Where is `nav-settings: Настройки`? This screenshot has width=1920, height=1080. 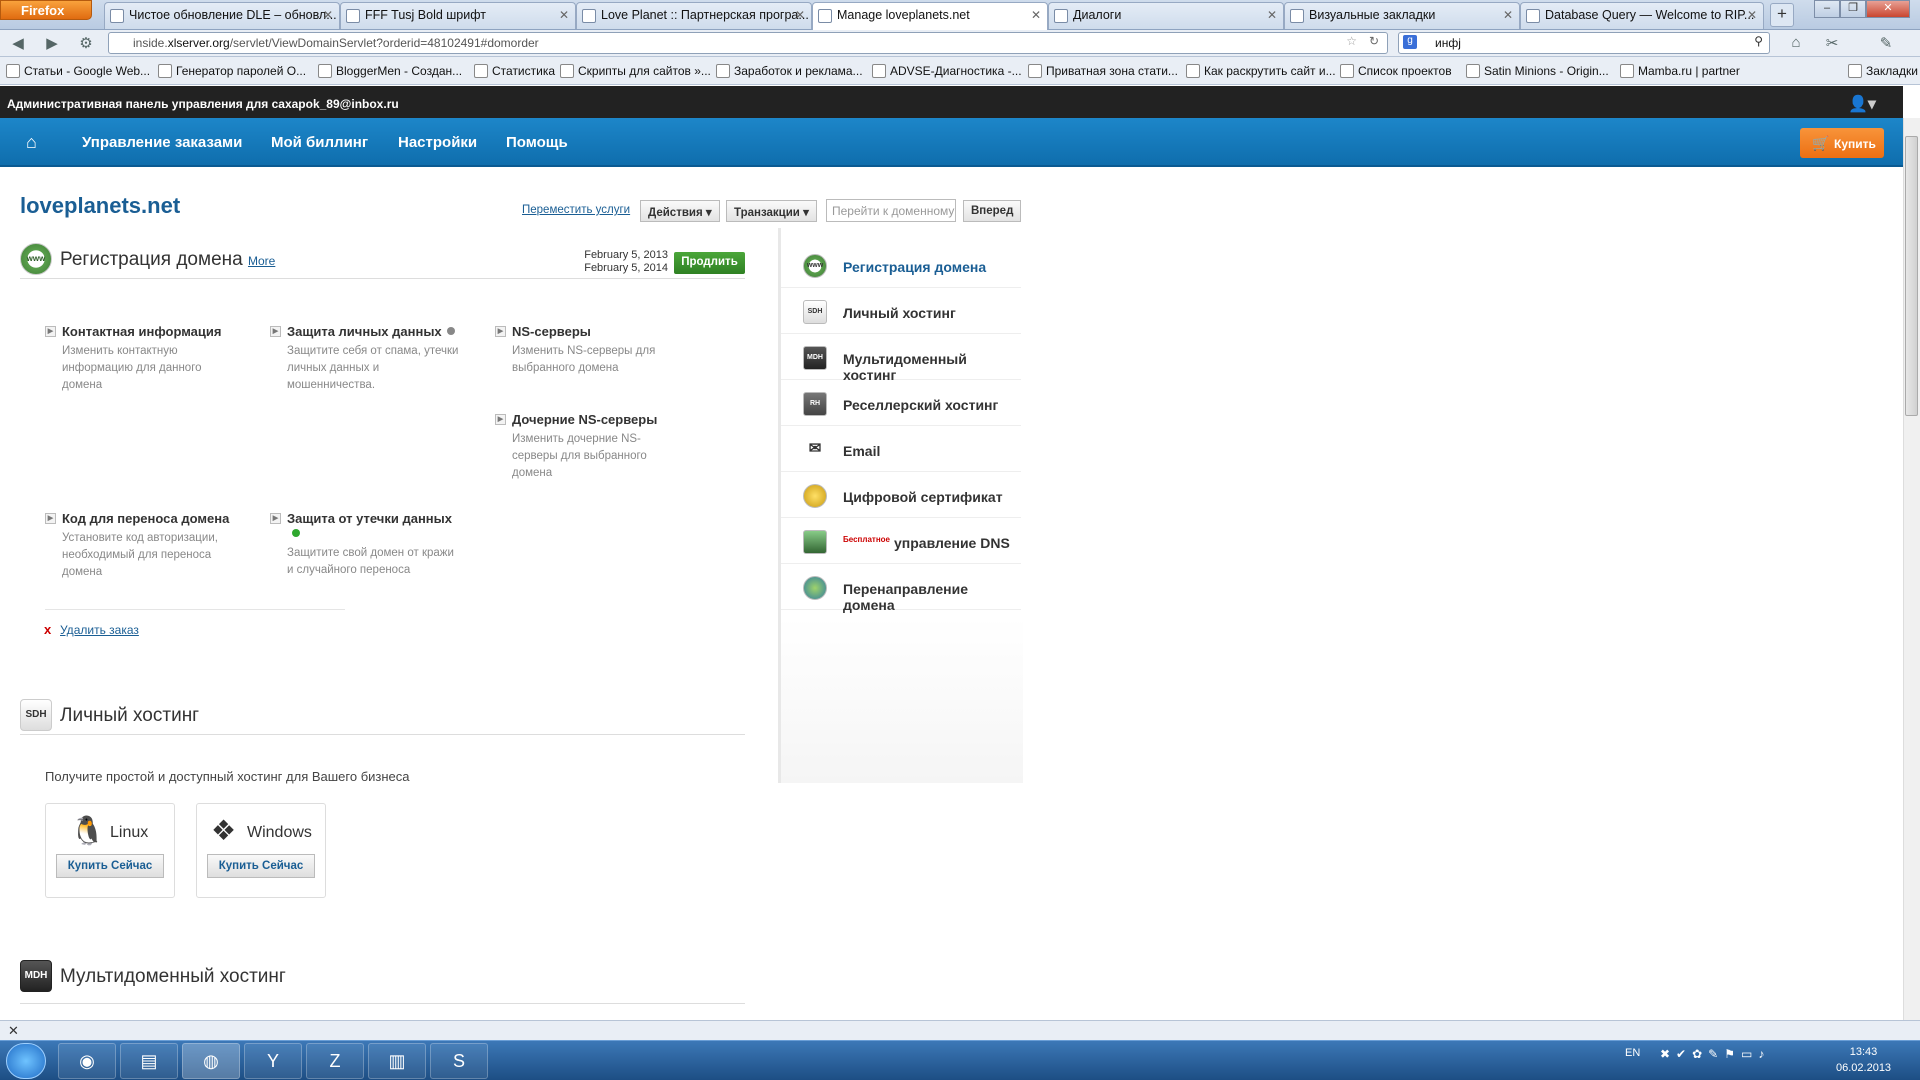 nav-settings: Настройки is located at coordinates (437, 142).